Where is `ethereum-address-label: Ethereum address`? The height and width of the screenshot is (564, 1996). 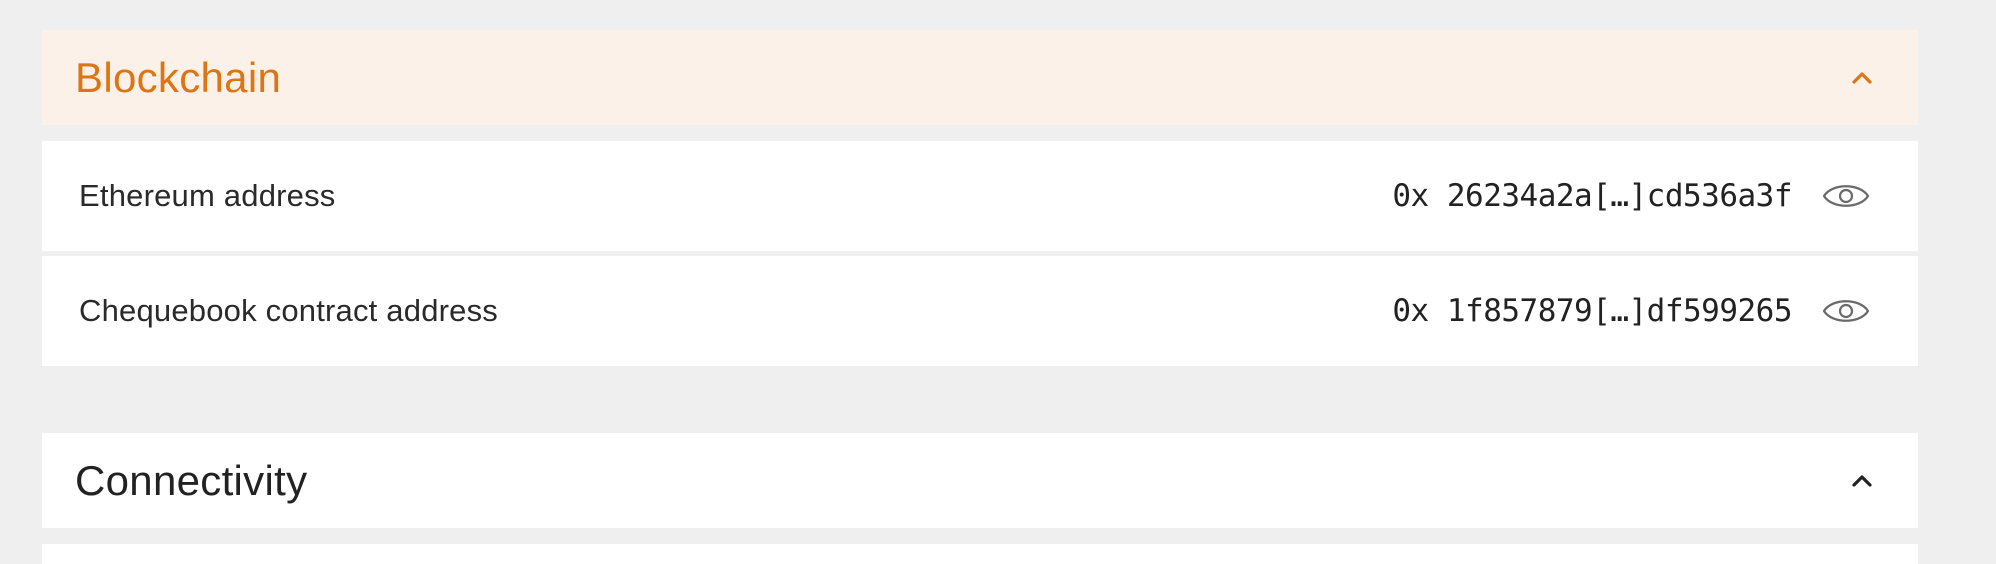 ethereum-address-label: Ethereum address is located at coordinates (207, 195).